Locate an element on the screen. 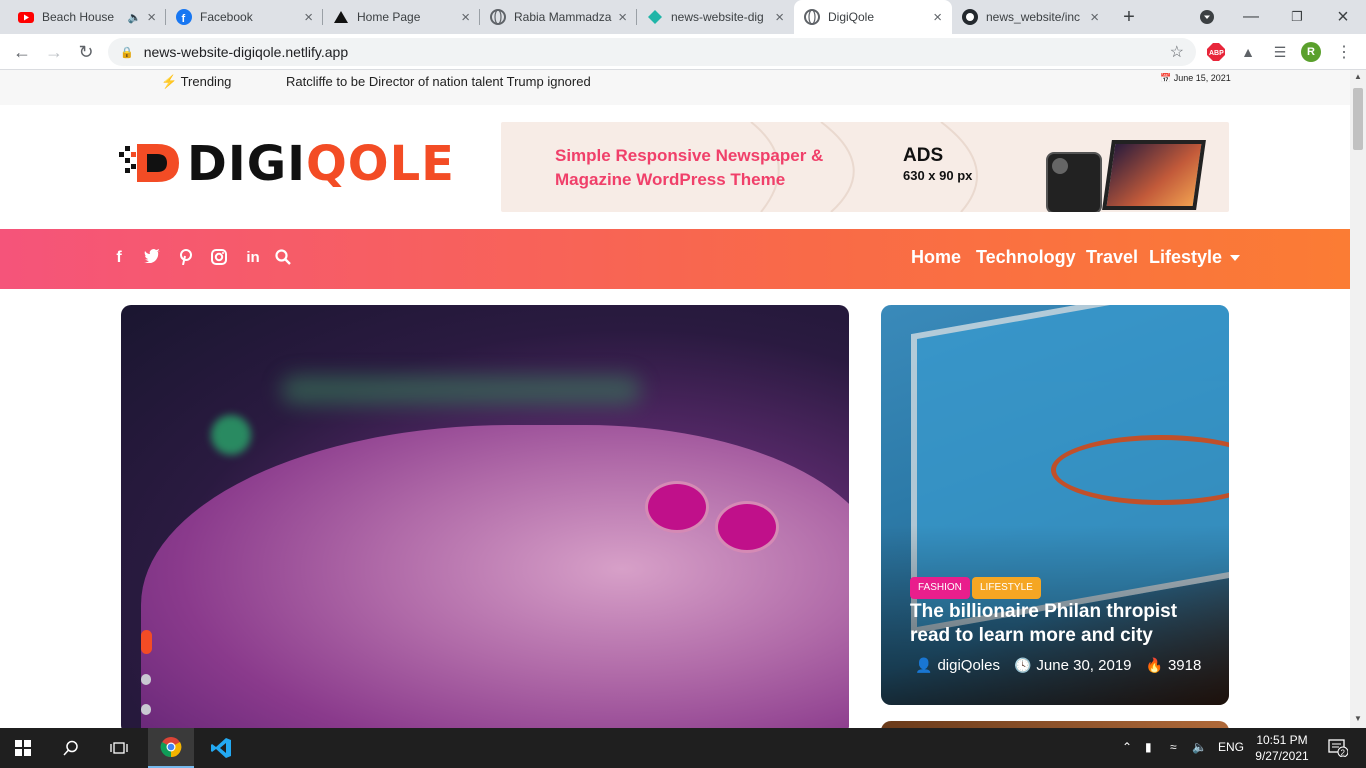 Image resolution: width=1366 pixels, height=768 pixels. profile-avatar: R is located at coordinates (1311, 52).